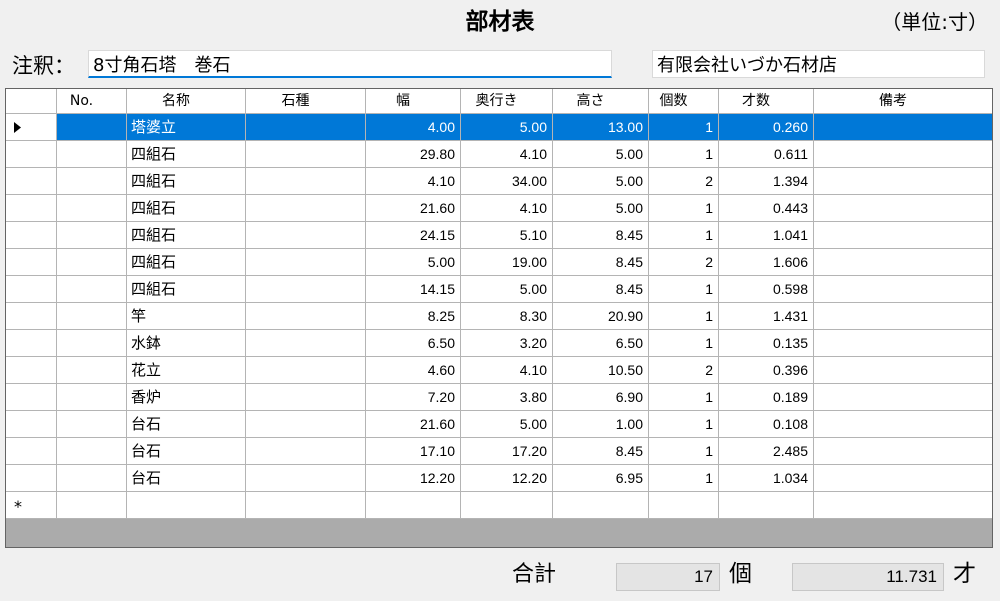  I want to click on grid-row: 四組石 4.10 34.00 5.00 2 1.394, so click(499, 181).